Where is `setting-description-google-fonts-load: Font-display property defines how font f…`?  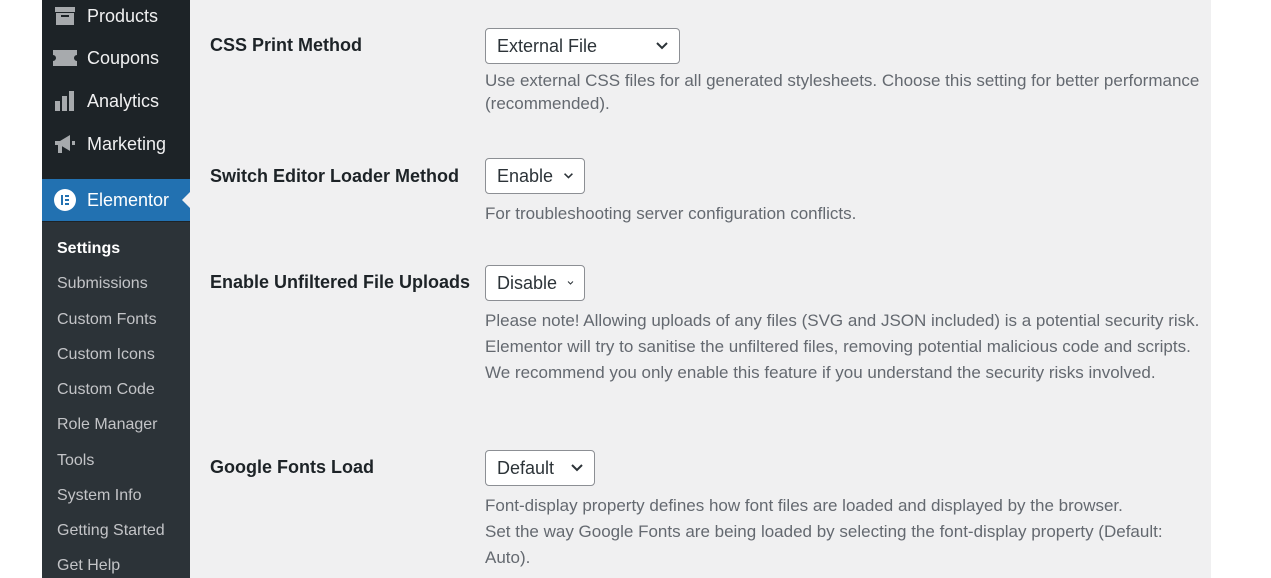 setting-description-google-fonts-load: Font-display property defines how font f… is located at coordinates (847, 532).